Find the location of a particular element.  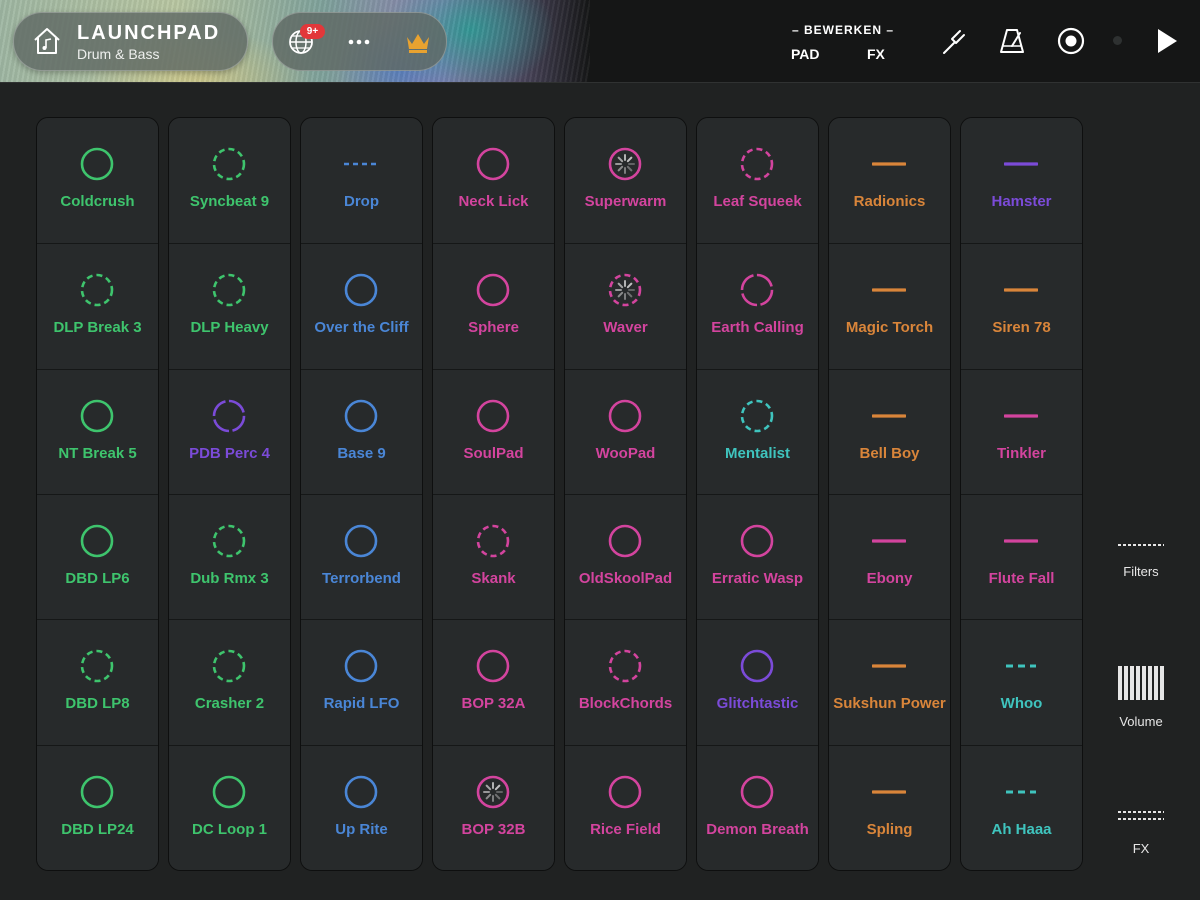

pad-button: Glitchtastic is located at coordinates (757, 682).